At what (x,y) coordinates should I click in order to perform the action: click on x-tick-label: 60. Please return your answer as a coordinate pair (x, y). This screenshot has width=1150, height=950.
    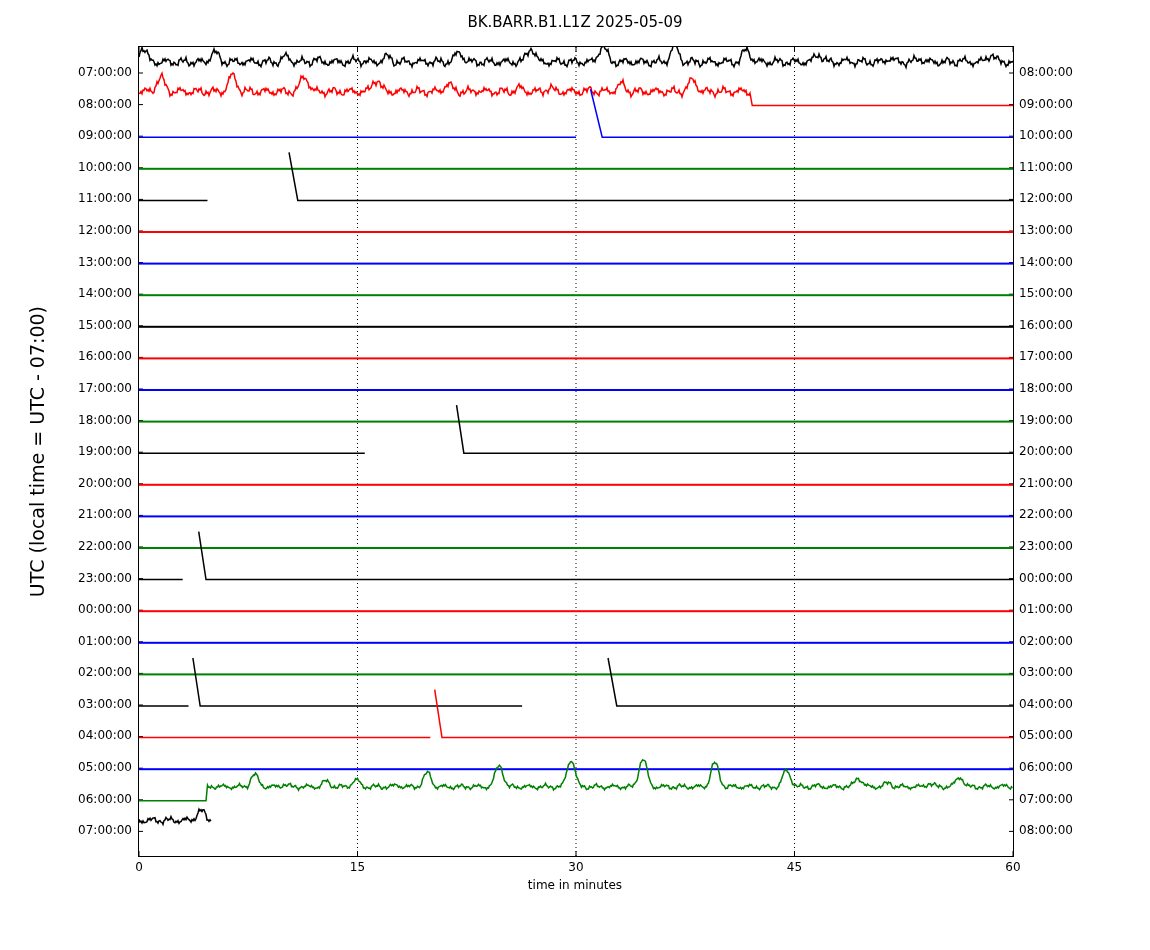
    Looking at the image, I should click on (1013, 867).